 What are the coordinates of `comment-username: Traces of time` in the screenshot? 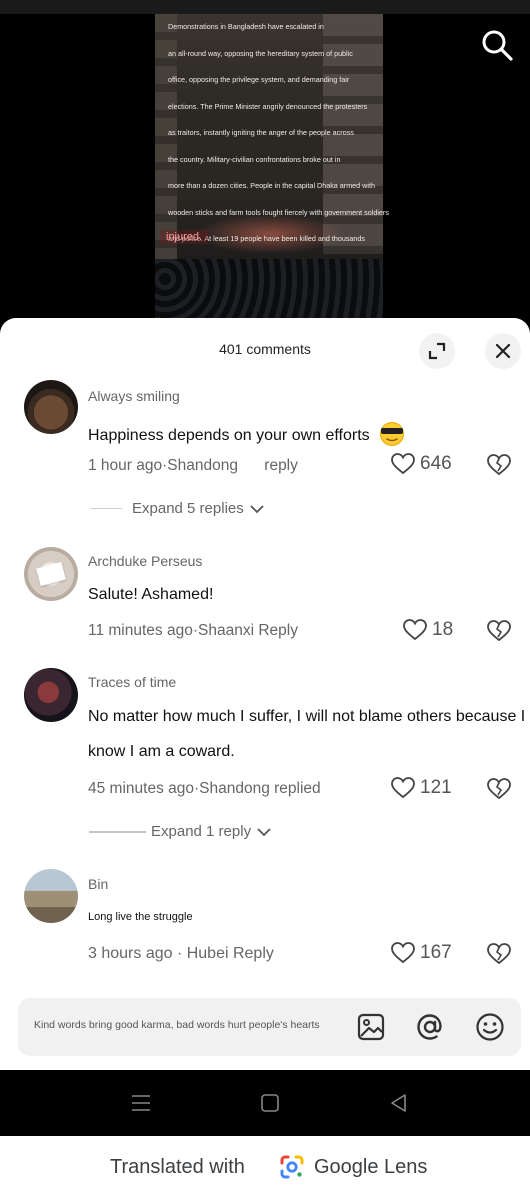 It's located at (132, 682).